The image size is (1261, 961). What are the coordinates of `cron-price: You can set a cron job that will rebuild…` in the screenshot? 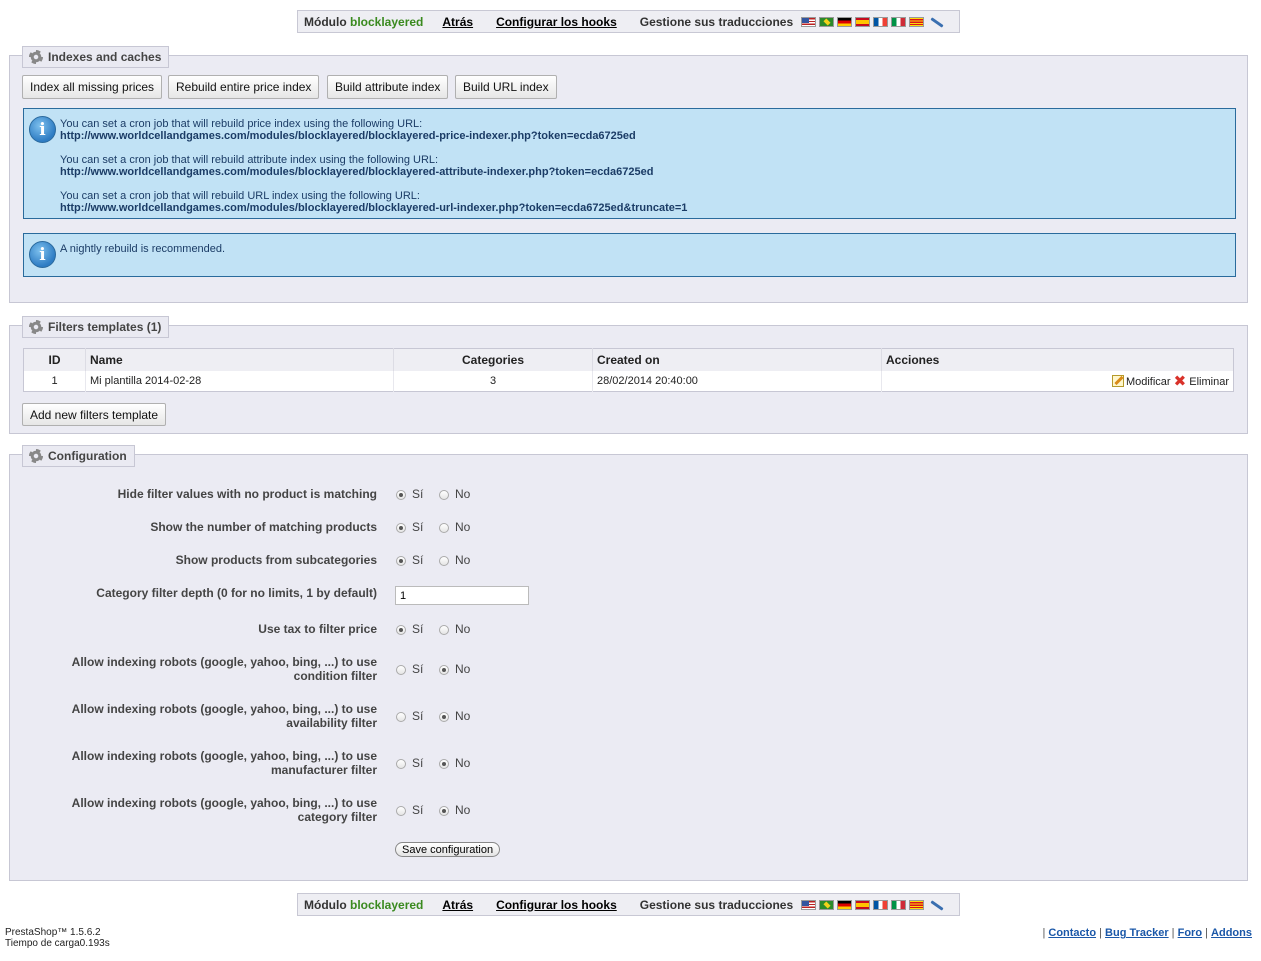 It's located at (348, 130).